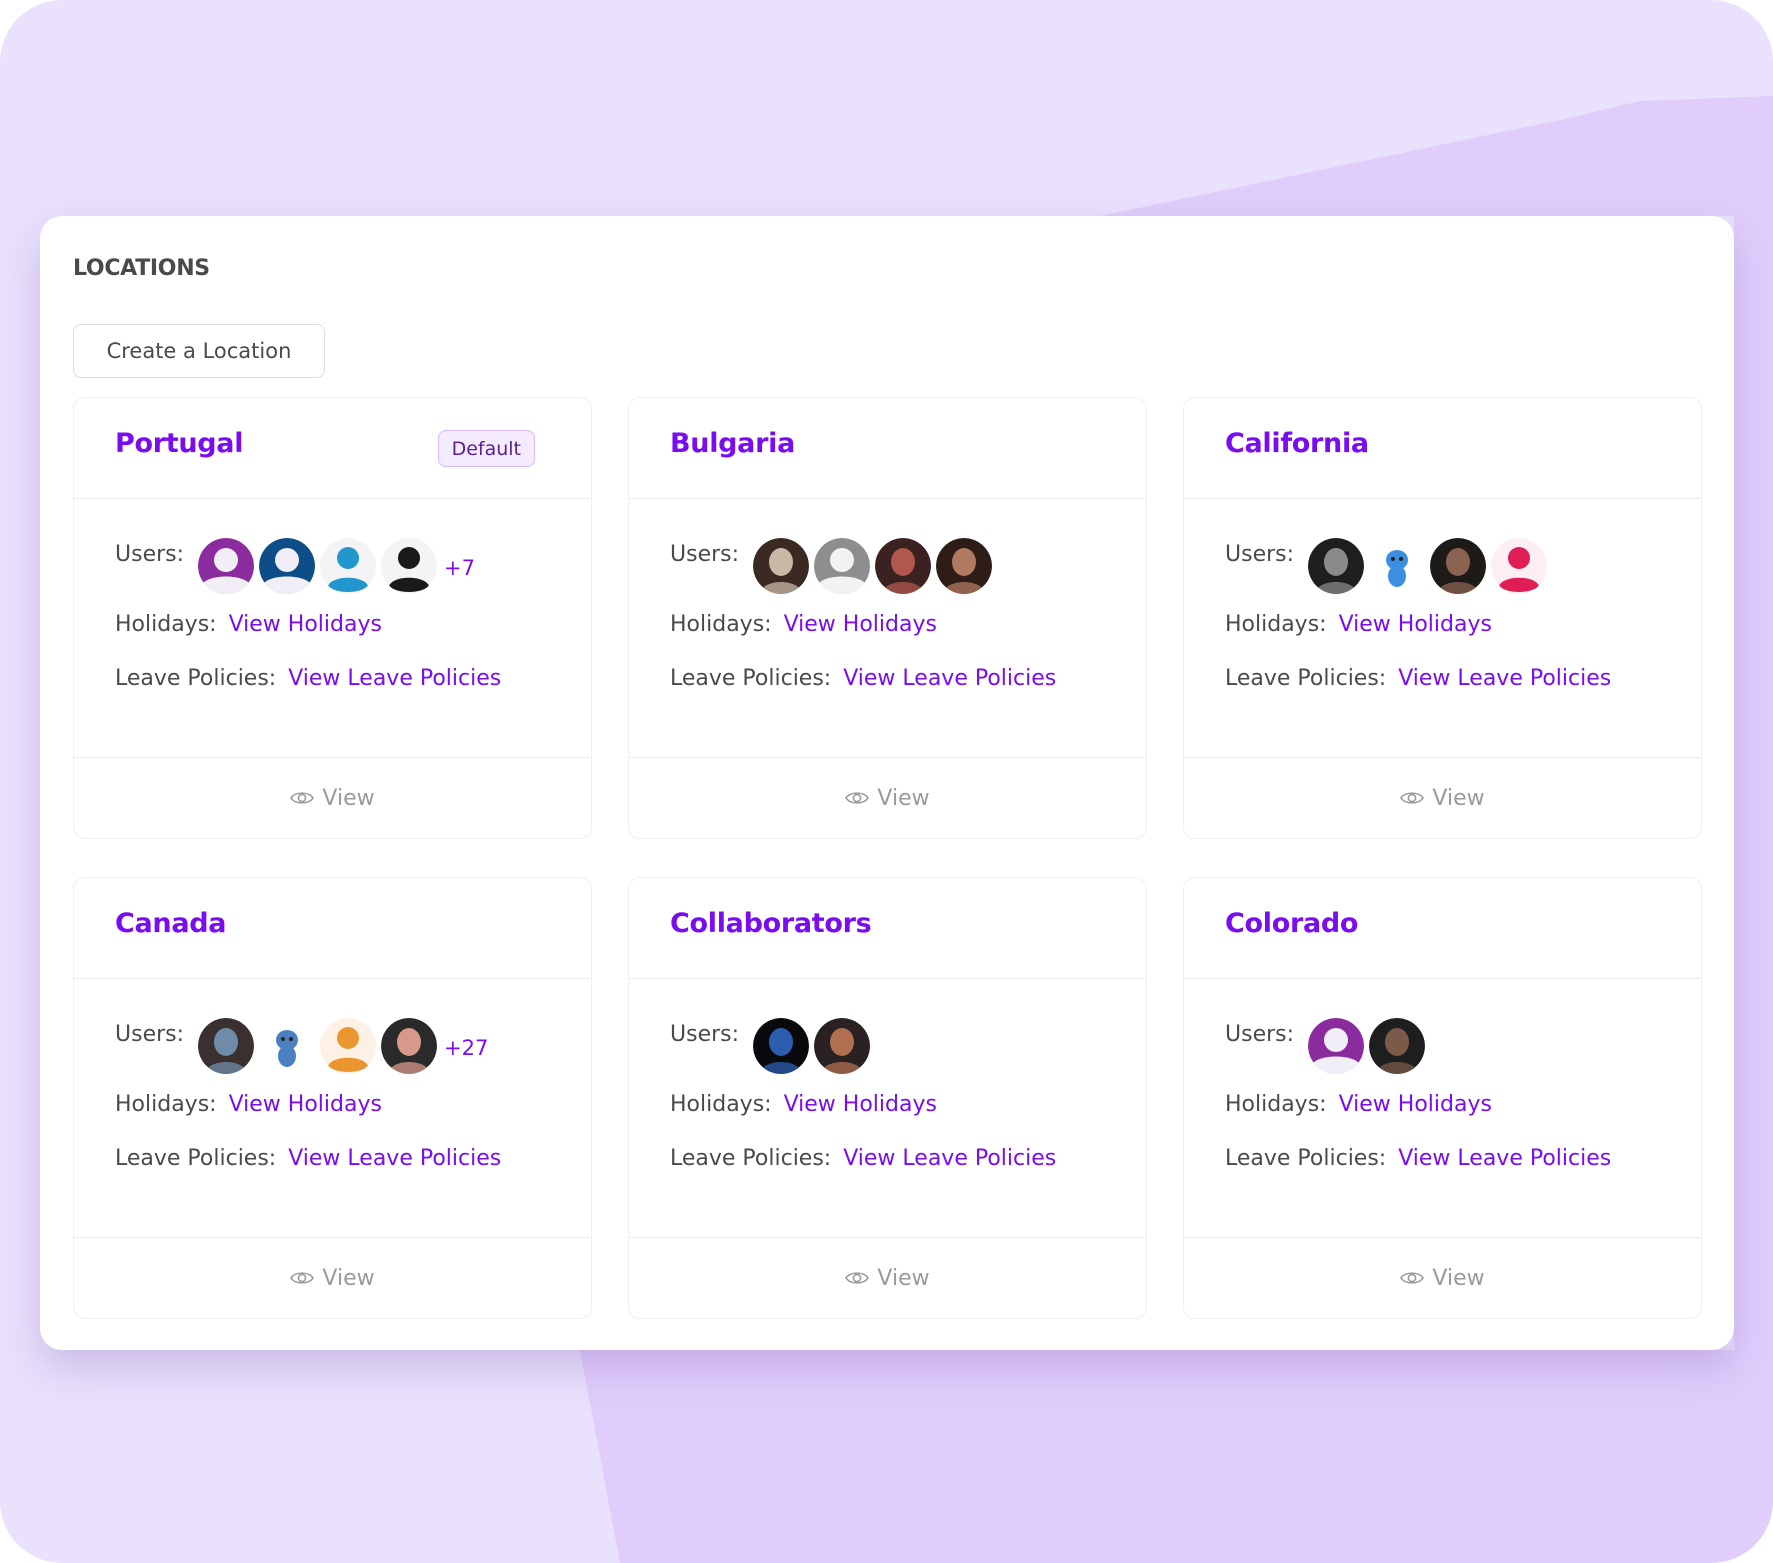 This screenshot has width=1773, height=1563. Describe the element at coordinates (1442, 928) in the screenshot. I see `card-header: Colorado` at that location.